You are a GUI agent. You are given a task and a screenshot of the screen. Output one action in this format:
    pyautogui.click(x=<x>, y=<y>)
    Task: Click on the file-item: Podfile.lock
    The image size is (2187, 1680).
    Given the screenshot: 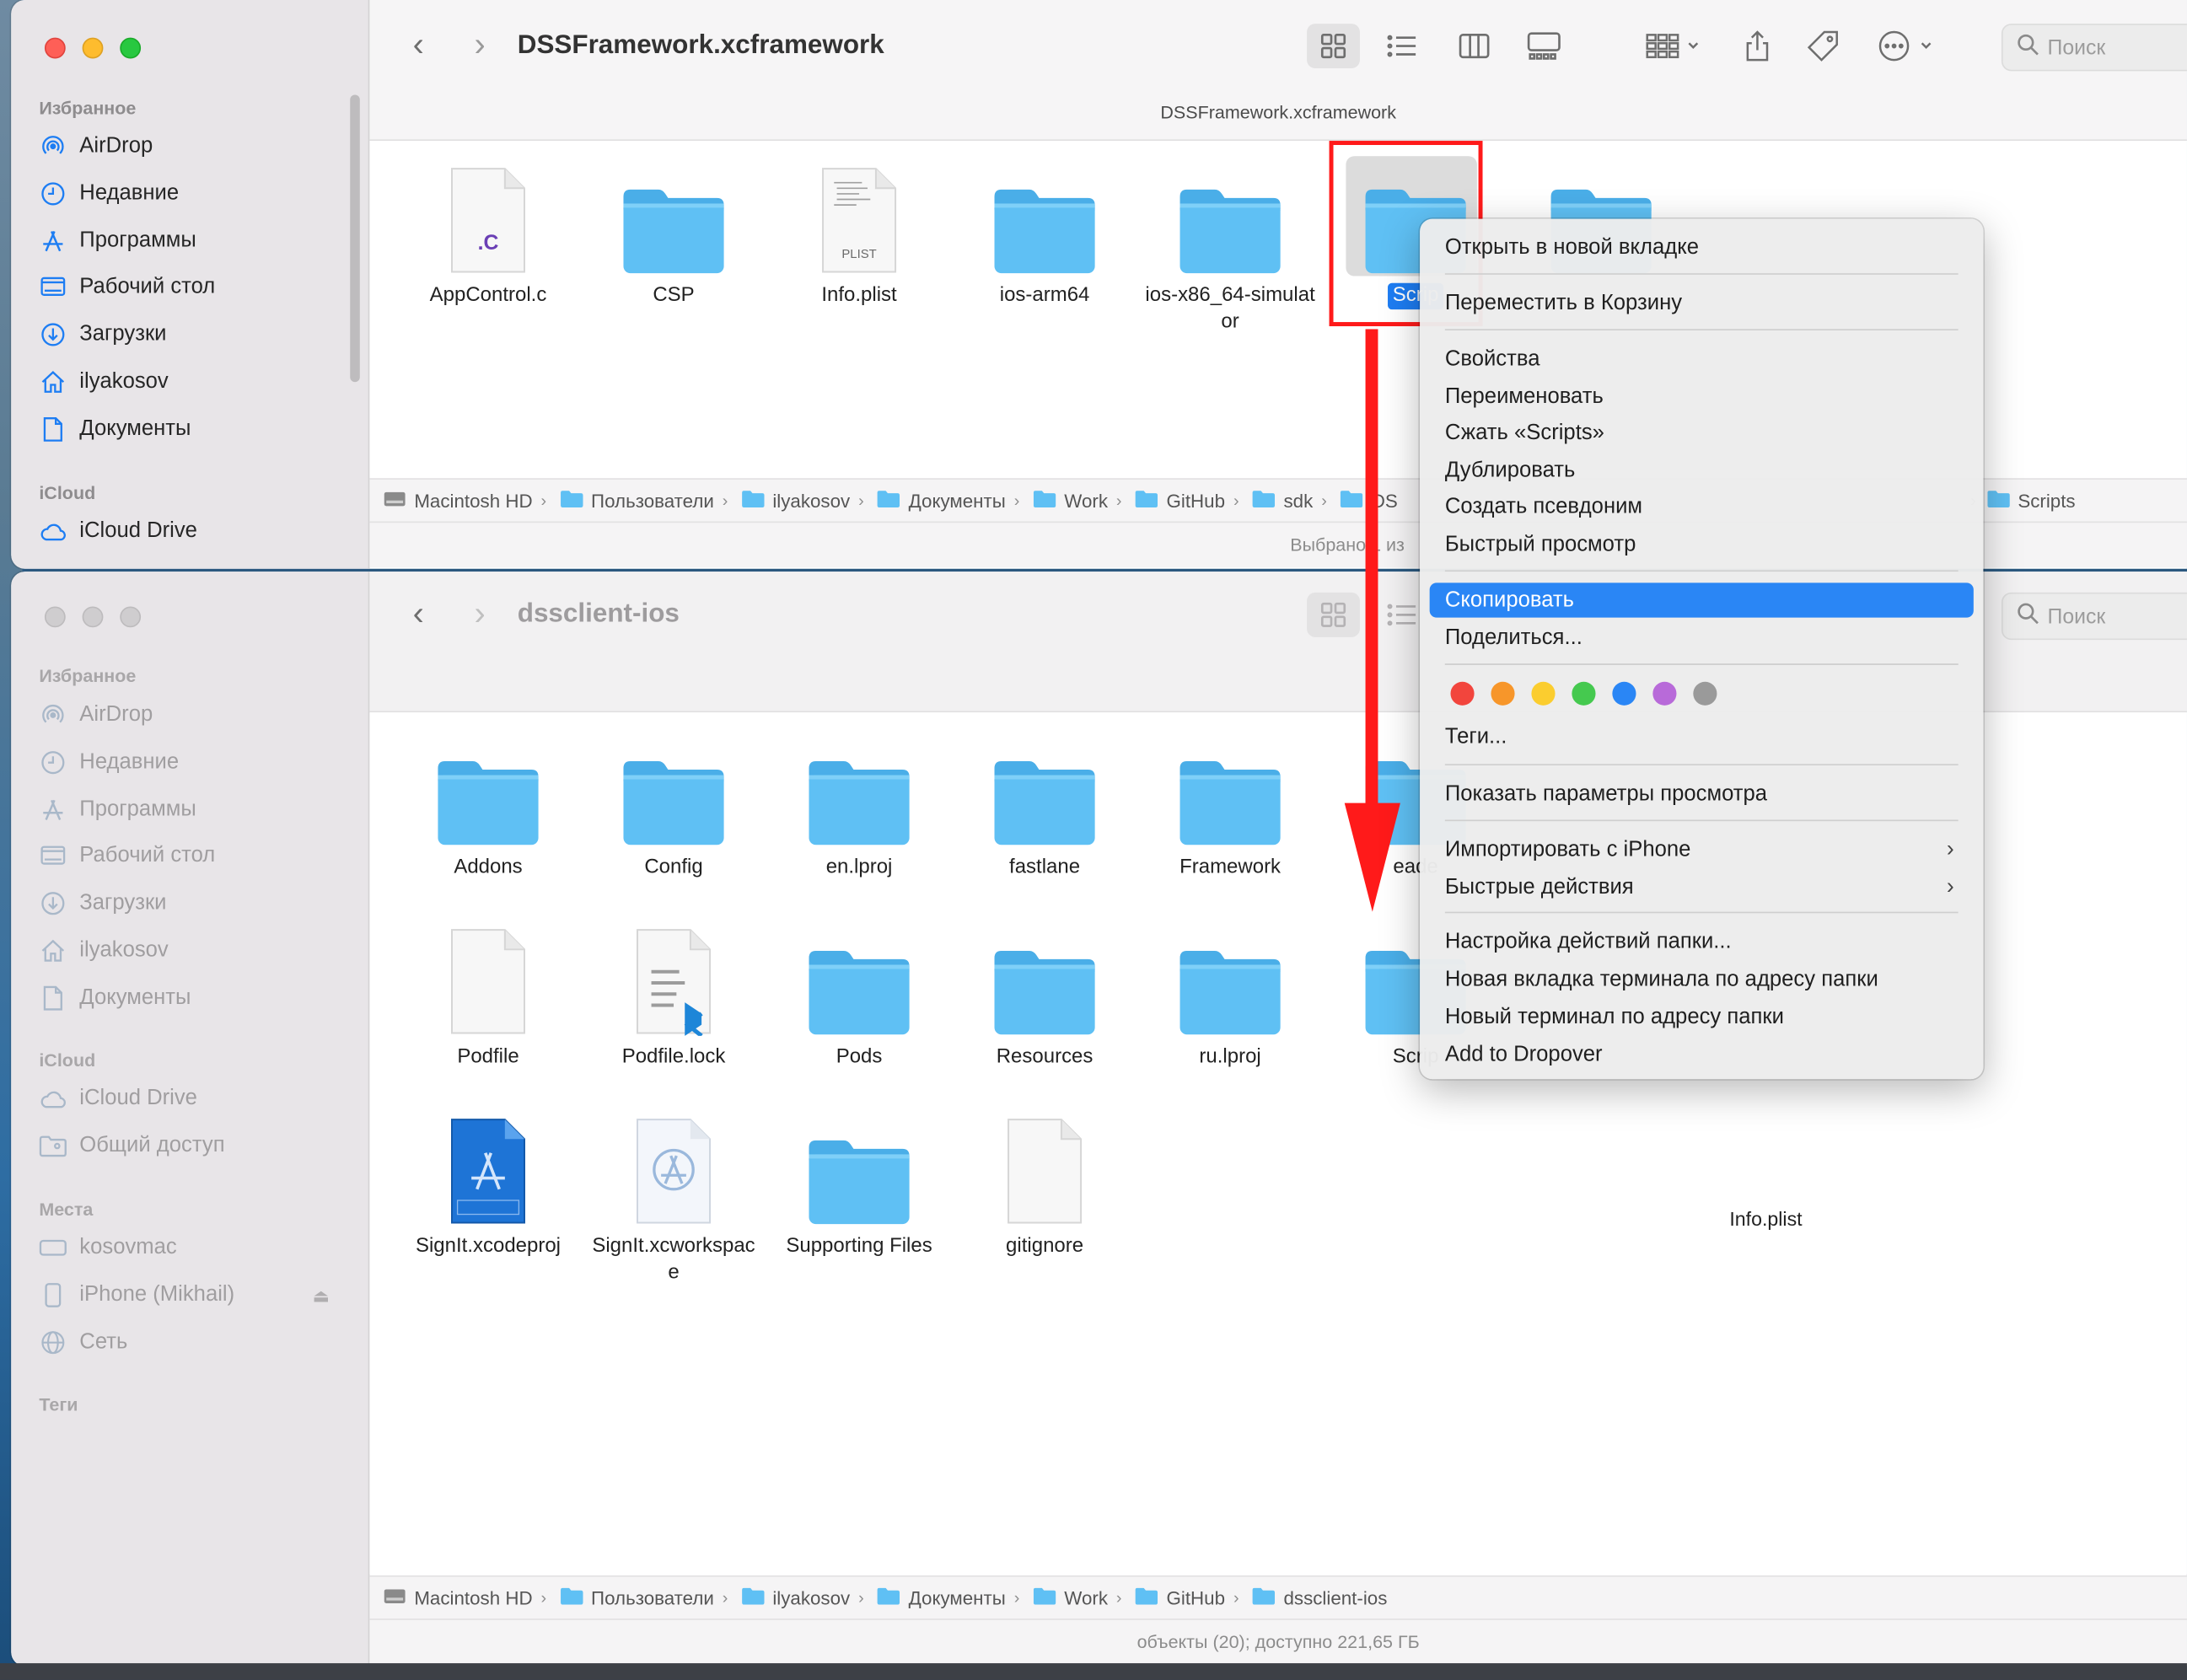 What is the action you would take?
    pyautogui.click(x=673, y=996)
    